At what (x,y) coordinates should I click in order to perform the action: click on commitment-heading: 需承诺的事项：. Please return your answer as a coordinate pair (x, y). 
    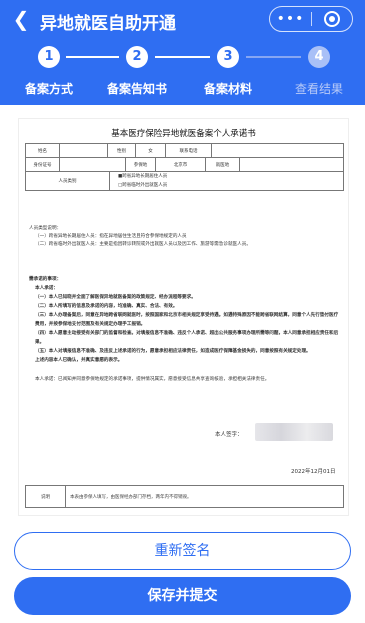
    Looking at the image, I should click on (45, 279).